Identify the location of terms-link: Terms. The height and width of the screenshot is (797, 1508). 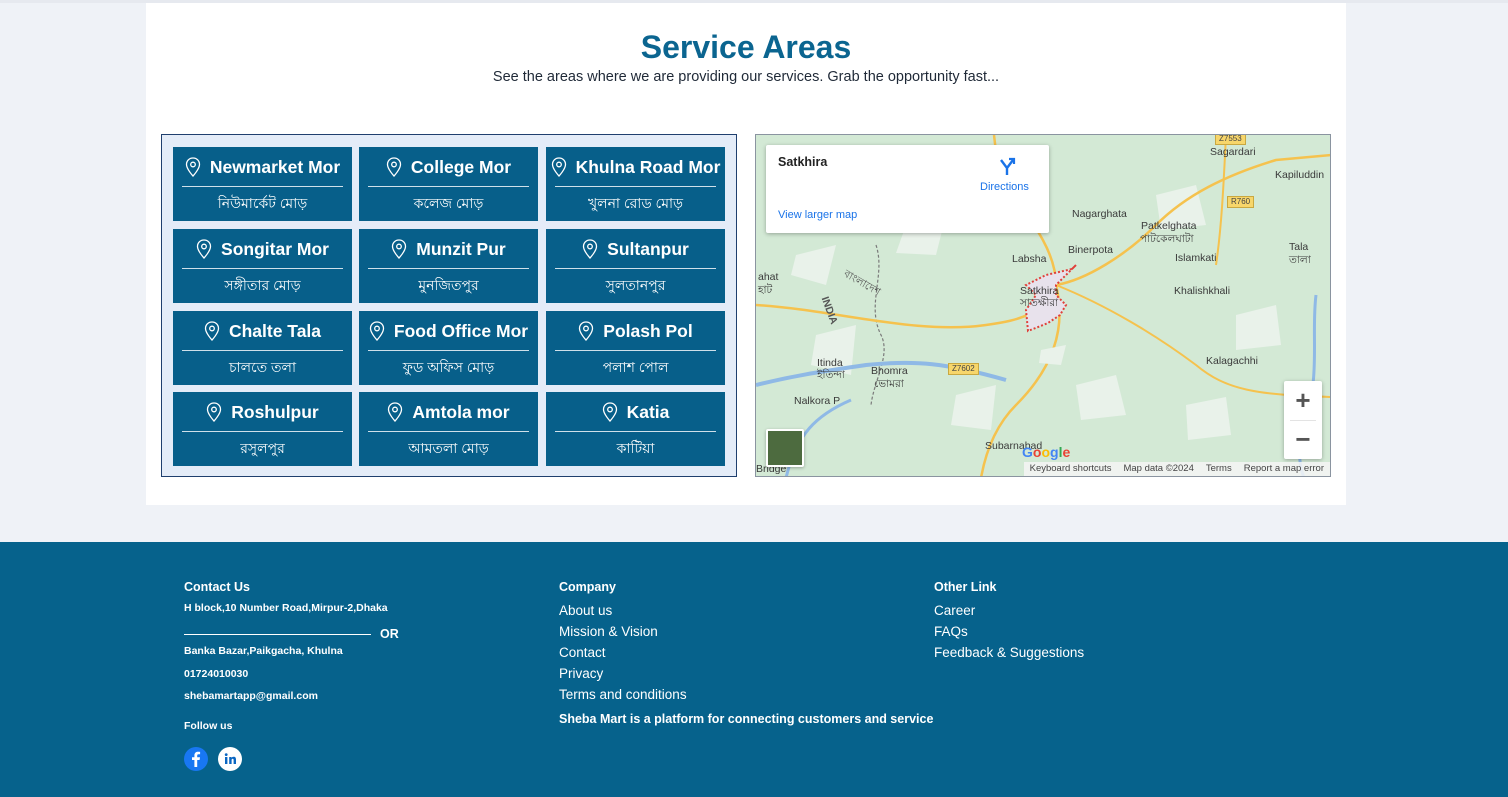
(1219, 469).